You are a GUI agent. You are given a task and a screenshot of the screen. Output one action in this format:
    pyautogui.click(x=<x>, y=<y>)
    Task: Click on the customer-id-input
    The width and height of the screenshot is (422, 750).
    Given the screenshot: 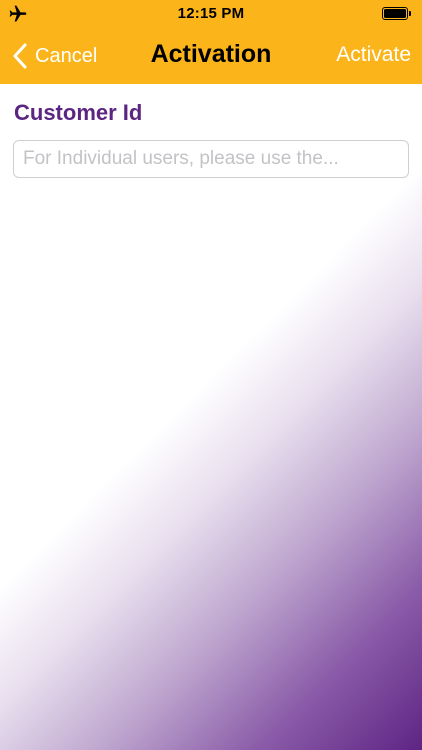 What is the action you would take?
    pyautogui.click(x=211, y=159)
    